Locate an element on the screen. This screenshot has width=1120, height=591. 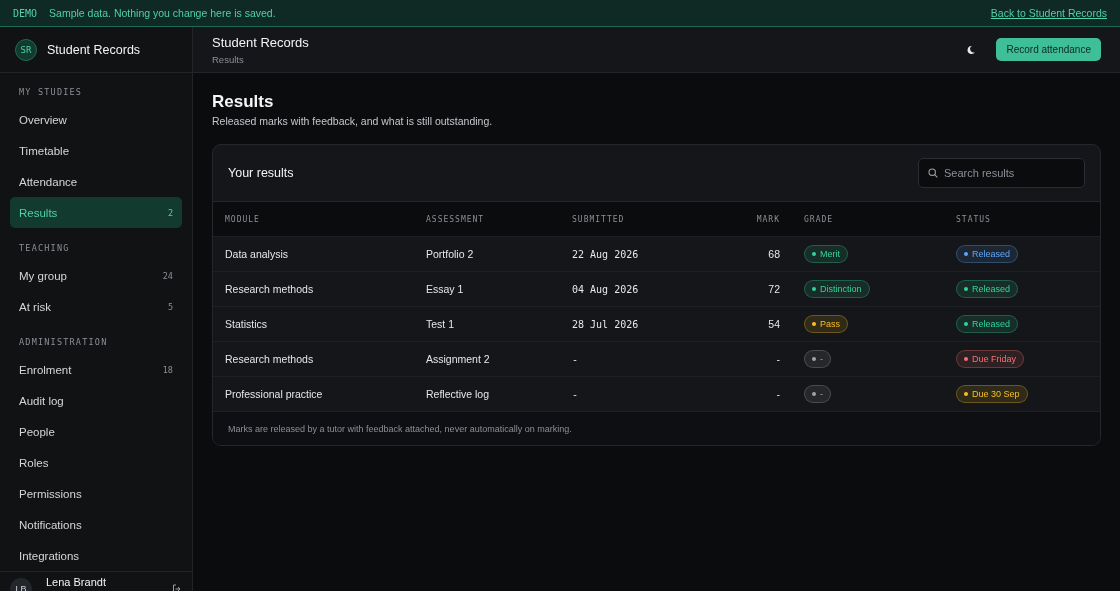
search-field: Search results is located at coordinates (1001, 173).